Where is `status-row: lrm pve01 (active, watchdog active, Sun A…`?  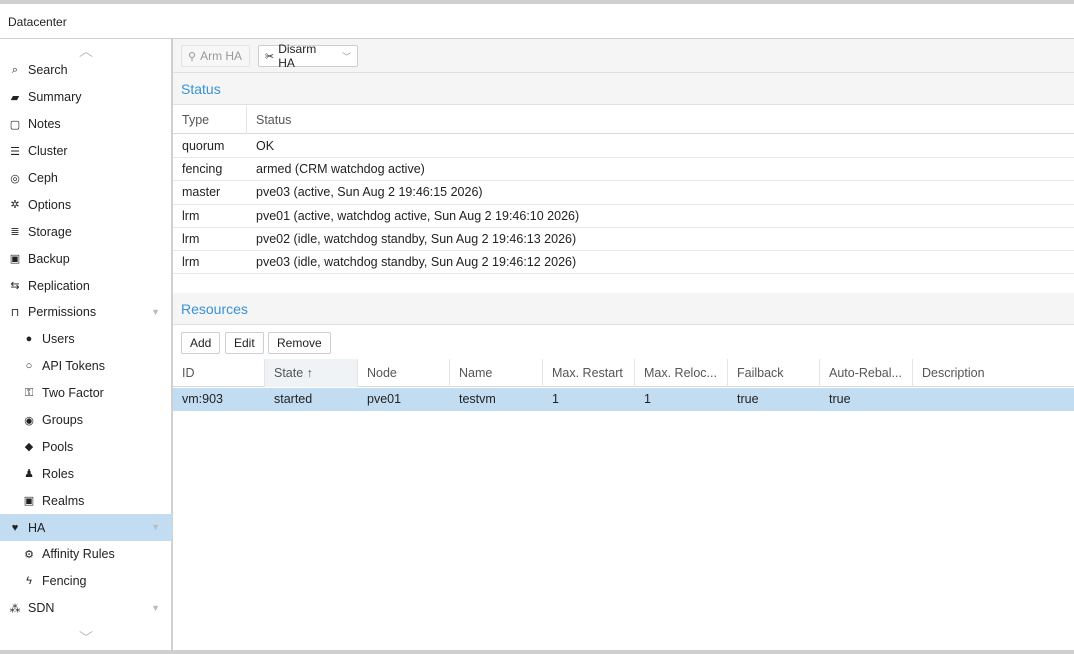 status-row: lrm pve01 (active, watchdog active, Sun A… is located at coordinates (623, 216).